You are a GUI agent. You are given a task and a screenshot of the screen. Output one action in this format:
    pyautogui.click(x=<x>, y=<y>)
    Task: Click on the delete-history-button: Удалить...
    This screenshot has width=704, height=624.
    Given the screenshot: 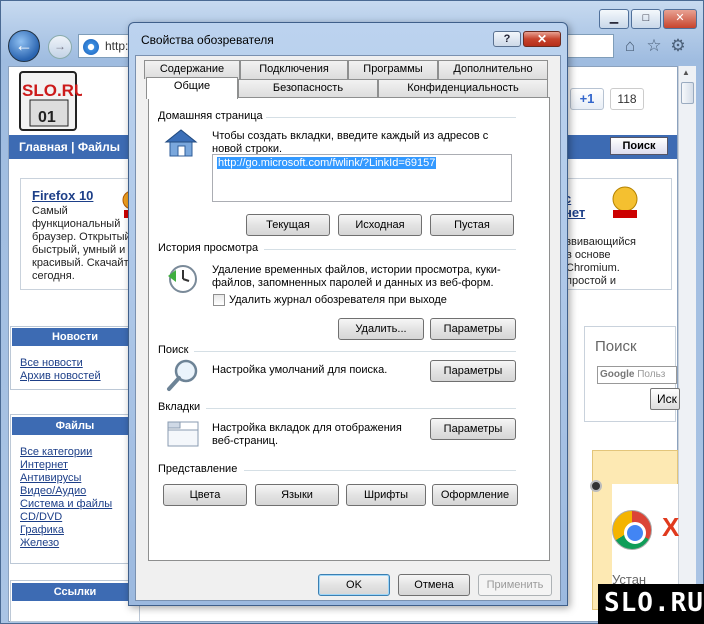 What is the action you would take?
    pyautogui.click(x=381, y=329)
    